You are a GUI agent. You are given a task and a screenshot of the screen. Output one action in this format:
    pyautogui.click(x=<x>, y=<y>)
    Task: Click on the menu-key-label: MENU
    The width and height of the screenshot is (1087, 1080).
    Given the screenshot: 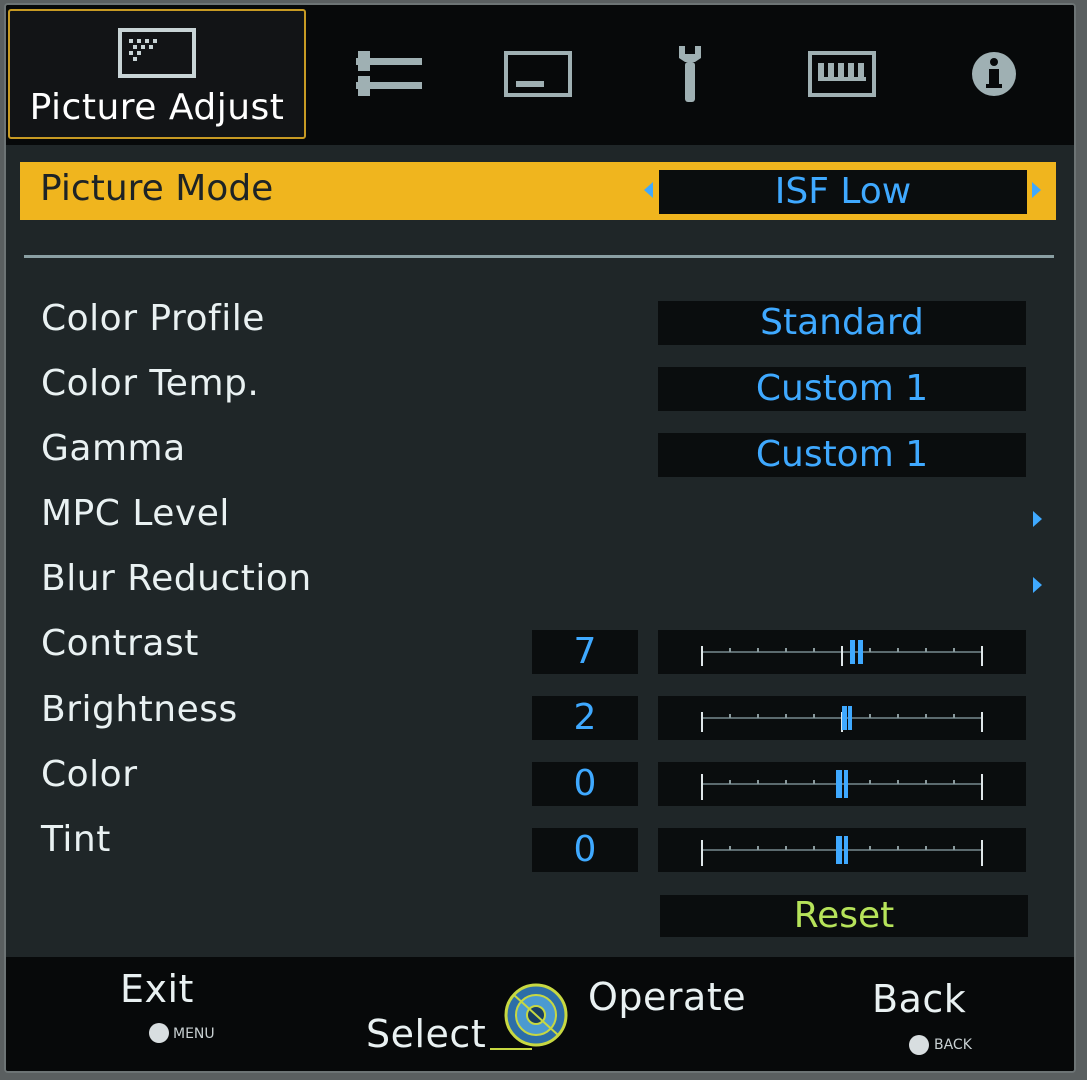 What is the action you would take?
    pyautogui.click(x=194, y=1034)
    